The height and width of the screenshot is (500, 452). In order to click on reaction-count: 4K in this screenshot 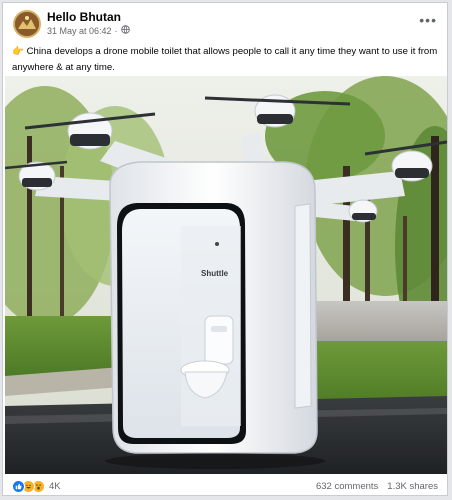, I will do `click(55, 486)`.